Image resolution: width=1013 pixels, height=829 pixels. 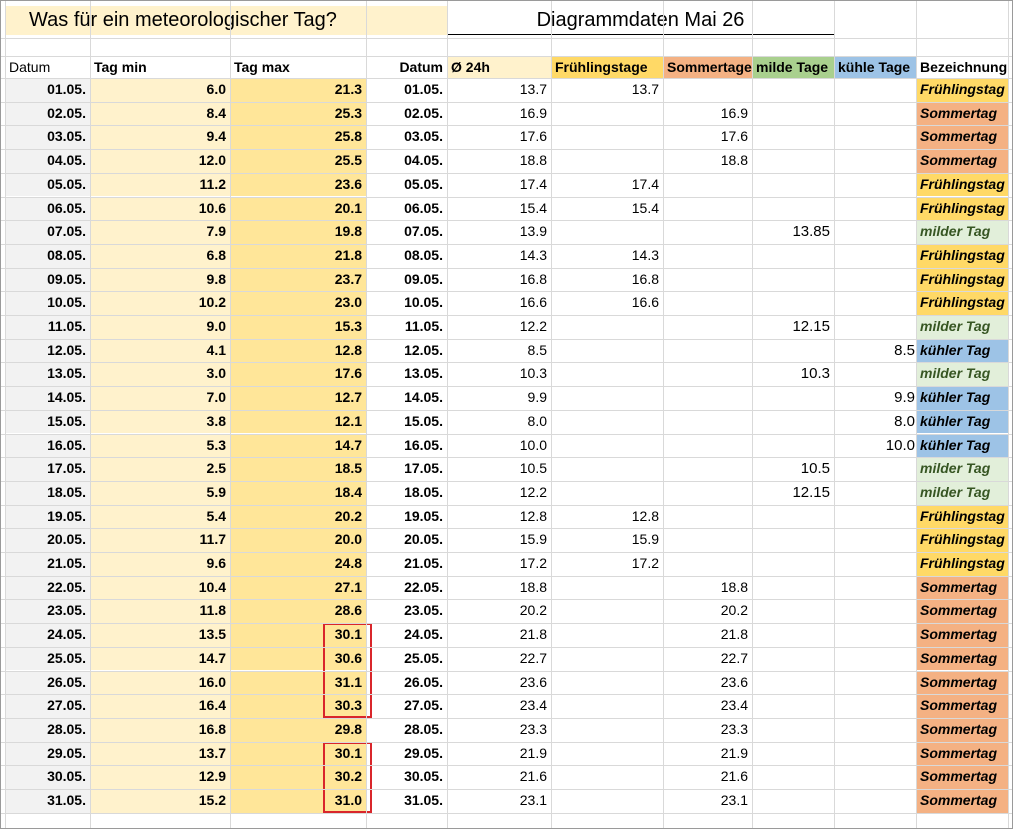 I want to click on cell-avg-24h: 12.2, so click(x=499, y=327).